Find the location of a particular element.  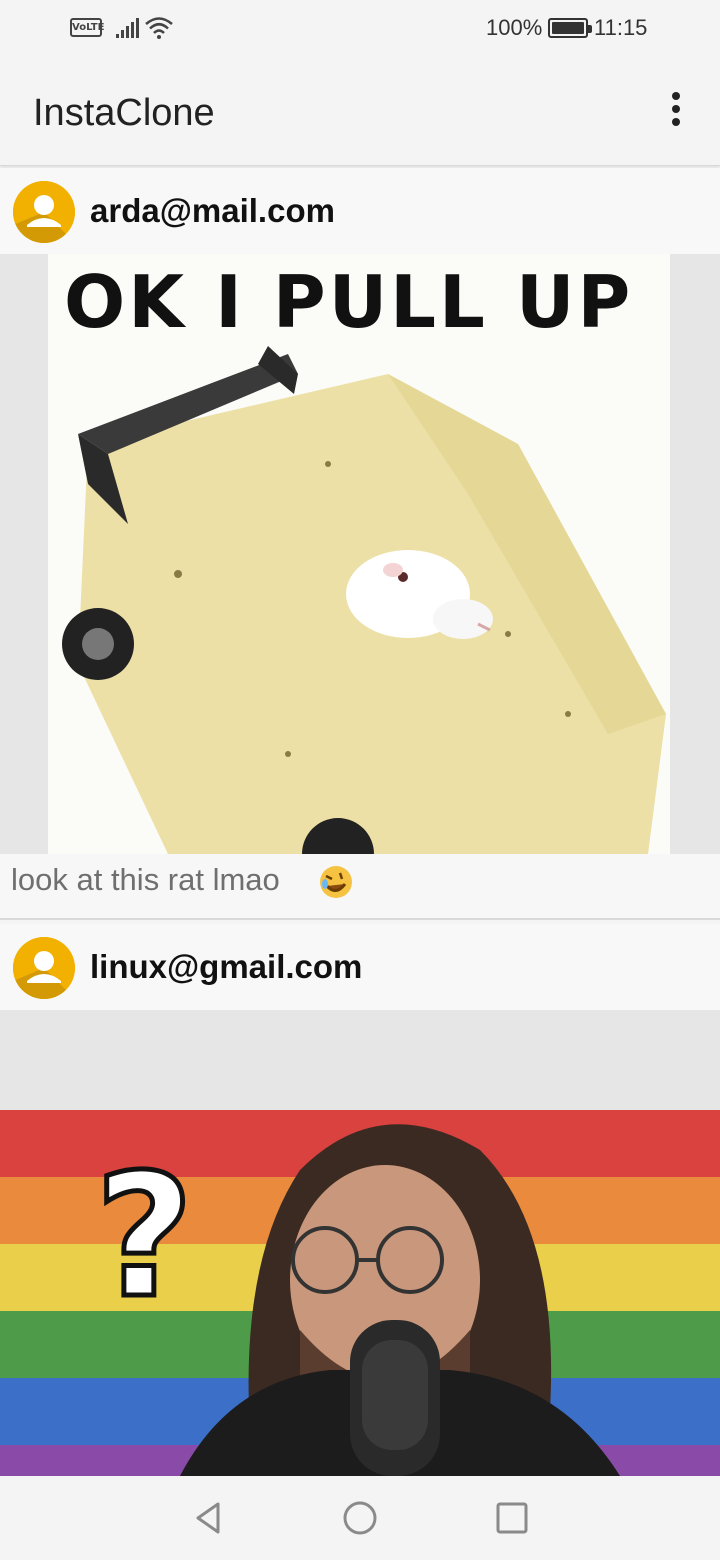

post-author: linux@gmail.com is located at coordinates (226, 967).